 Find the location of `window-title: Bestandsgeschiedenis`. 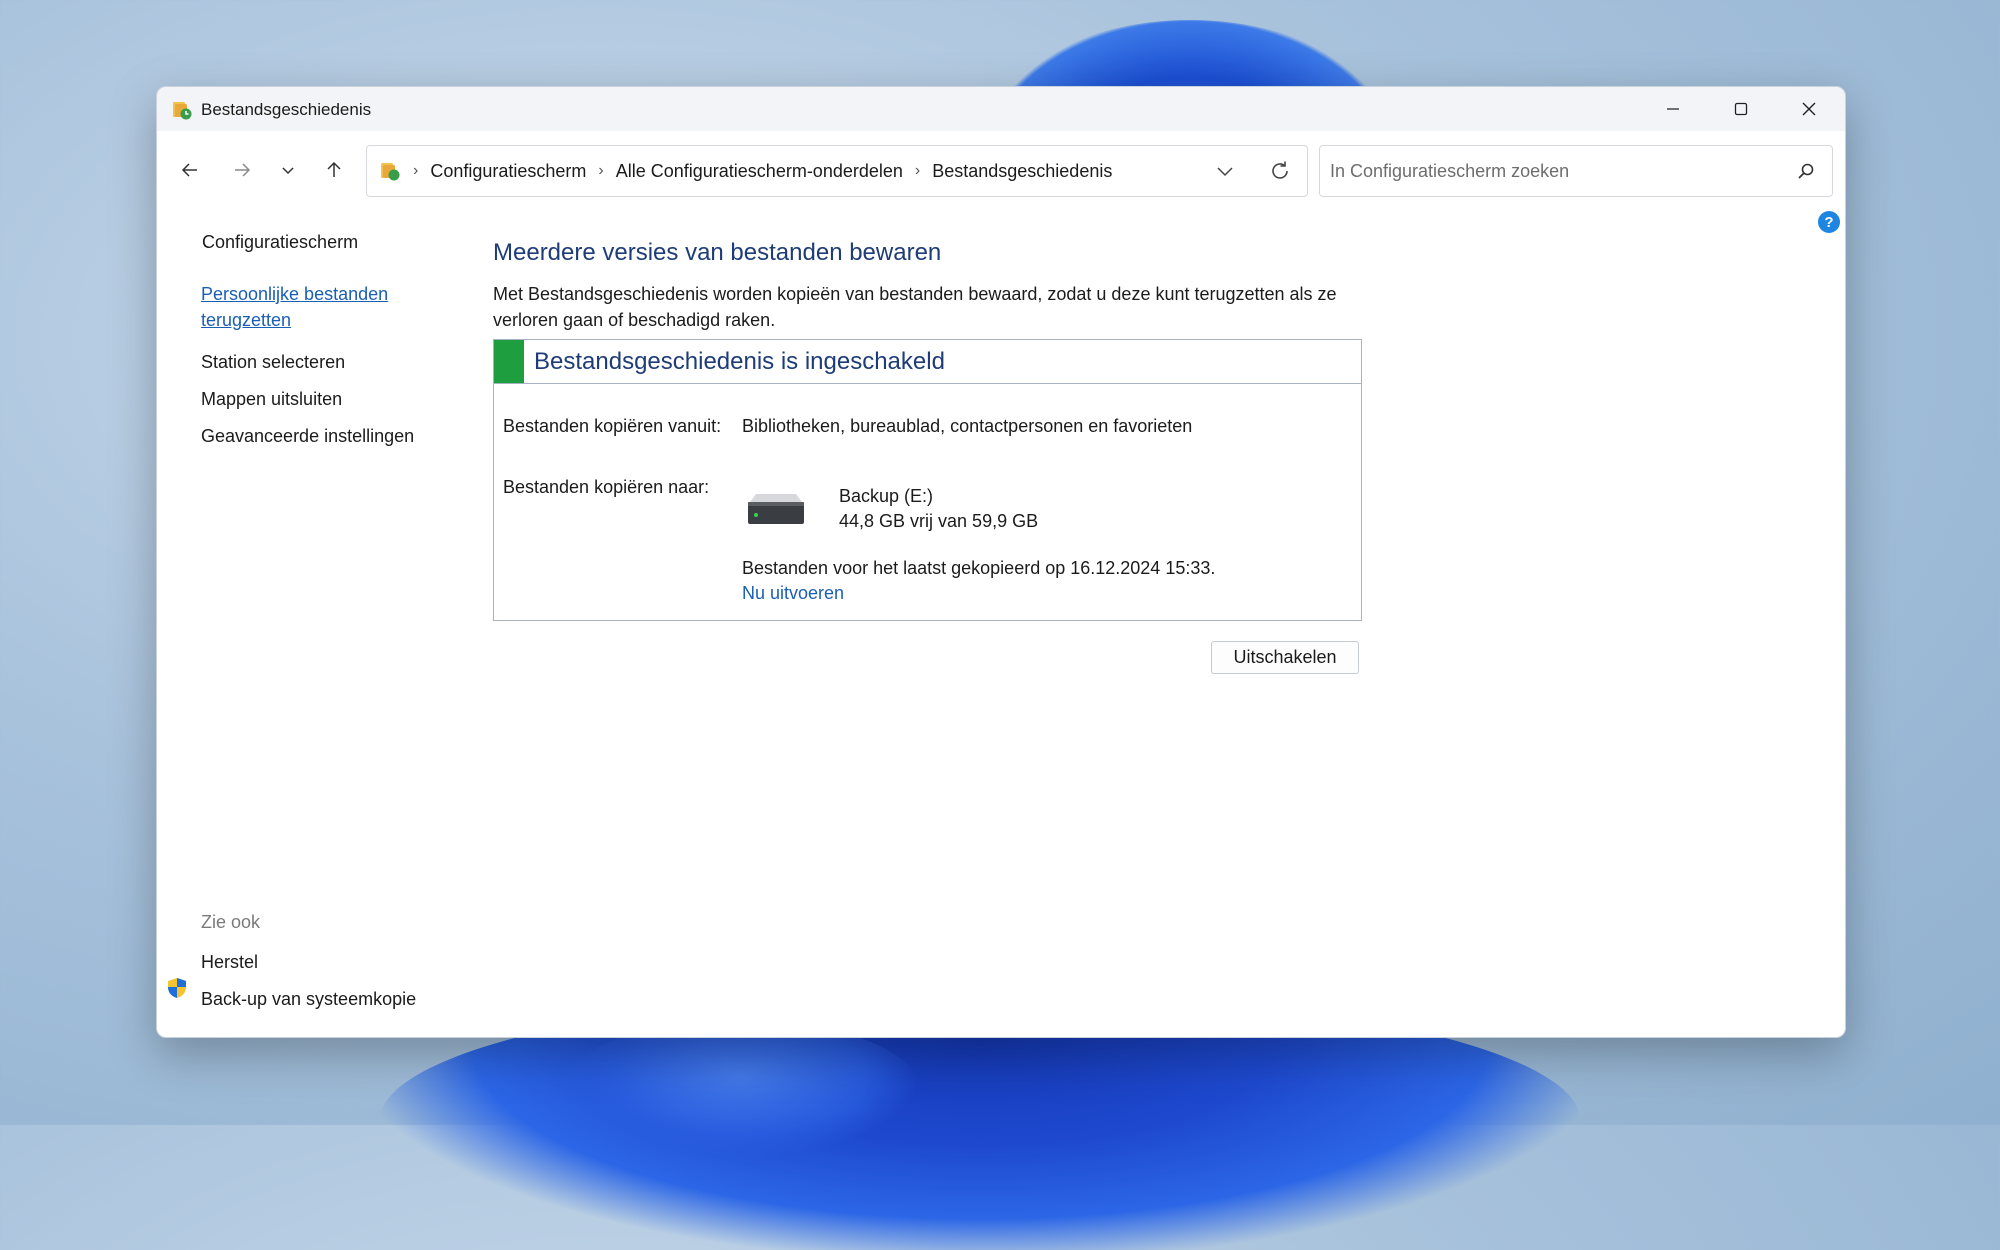

window-title: Bestandsgeschiedenis is located at coordinates (286, 109).